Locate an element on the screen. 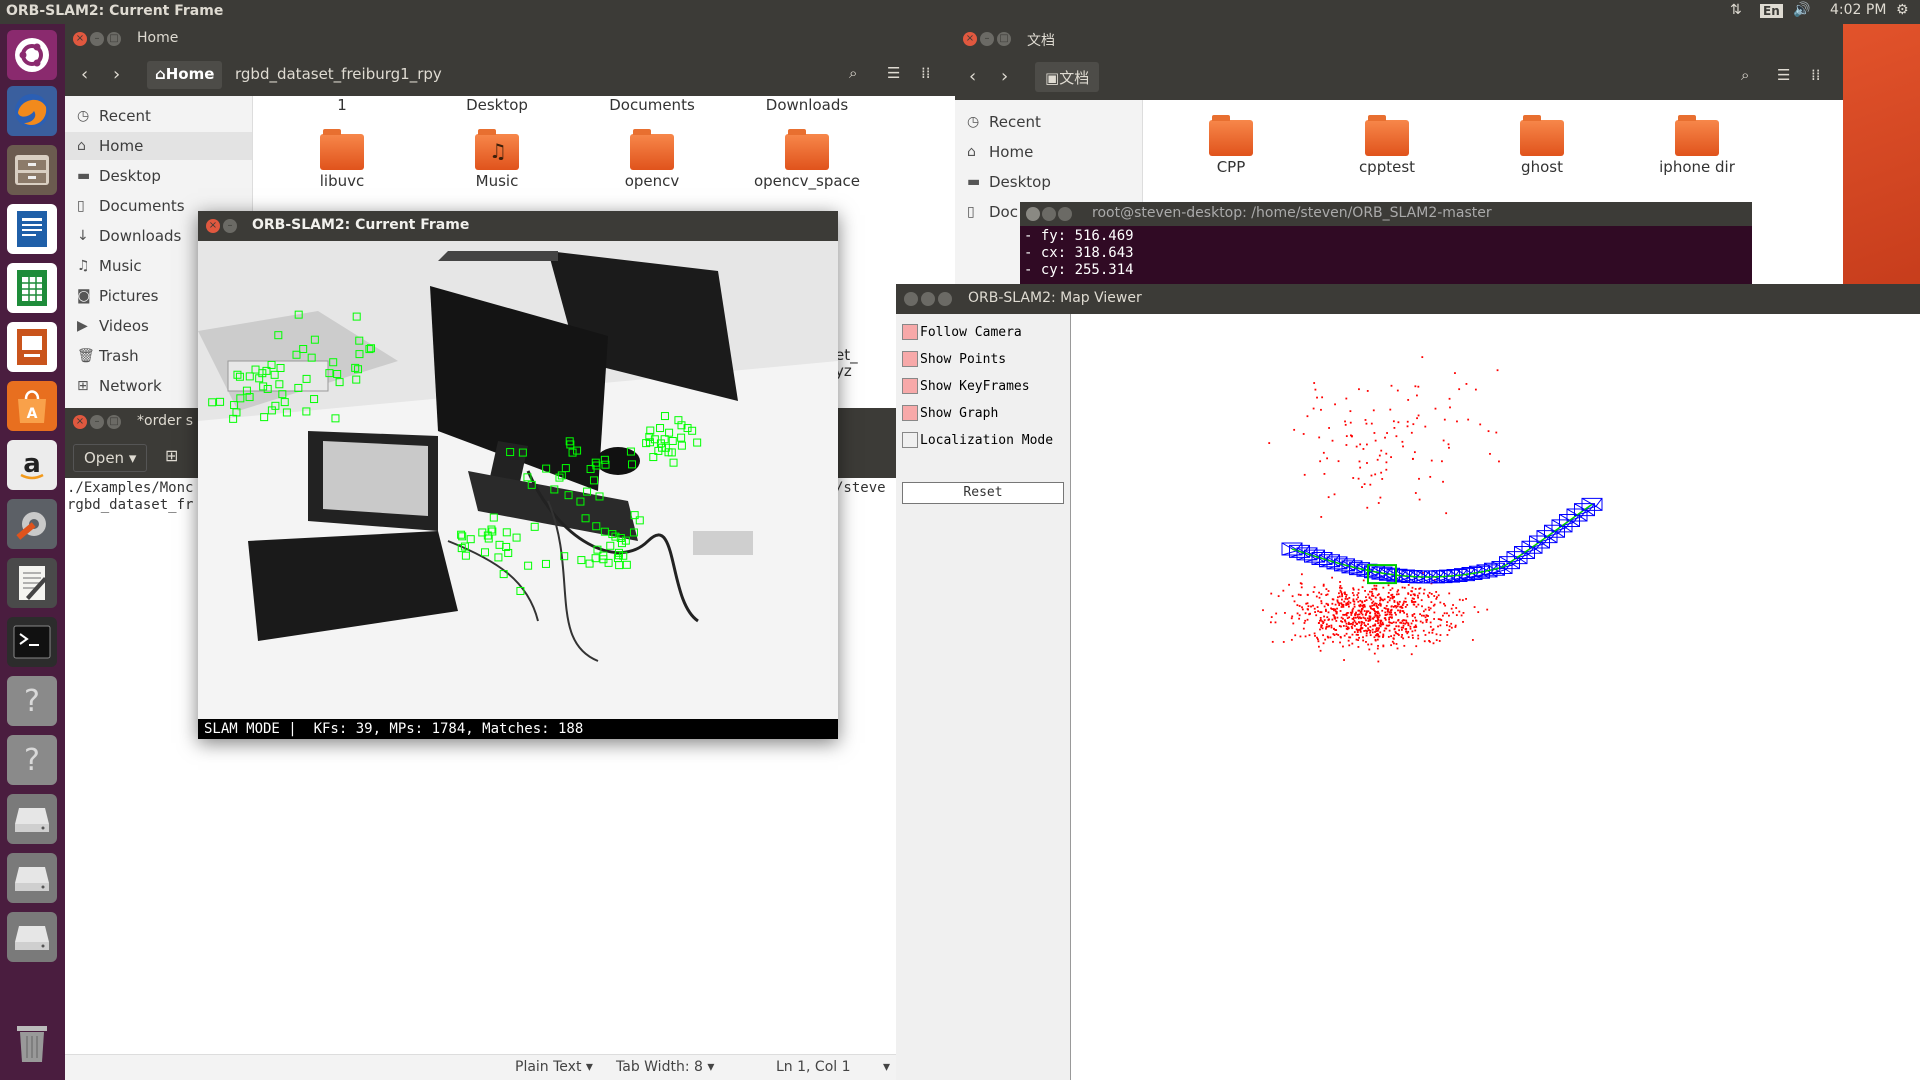  follow-camera-checkbox: Follow Camera is located at coordinates (962, 332).